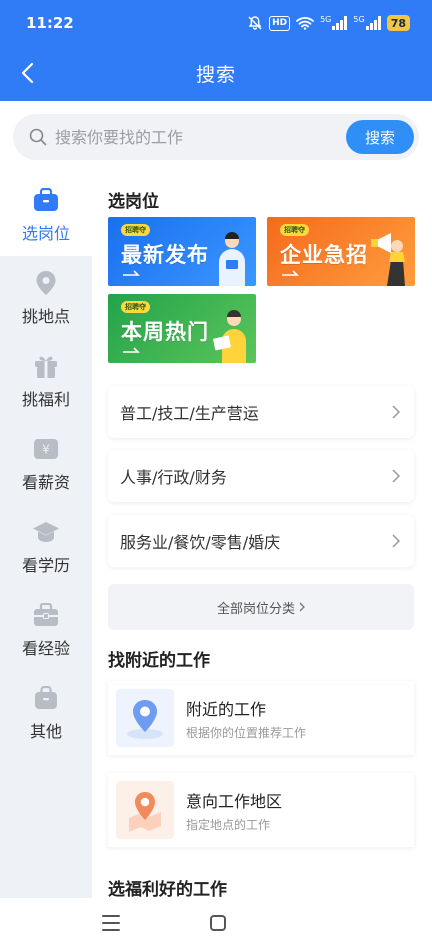 This screenshot has width=432, height=950. I want to click on banner-title: 企业急招, so click(324, 255).